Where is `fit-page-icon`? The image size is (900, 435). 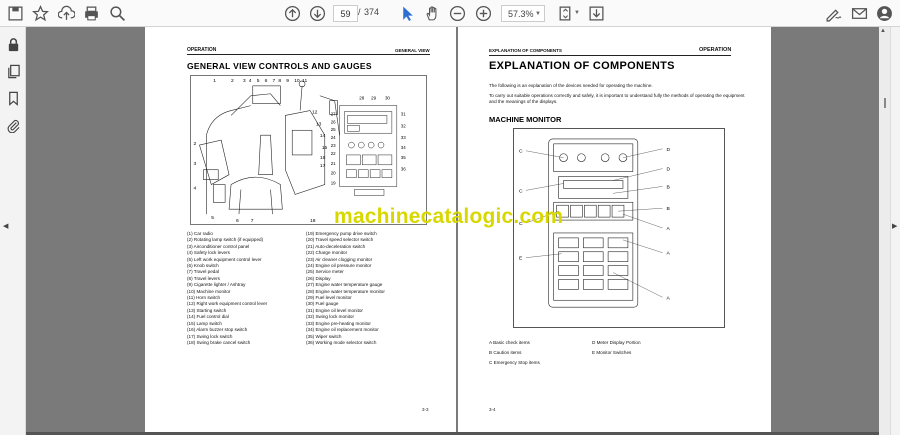
fit-page-icon is located at coordinates (565, 13).